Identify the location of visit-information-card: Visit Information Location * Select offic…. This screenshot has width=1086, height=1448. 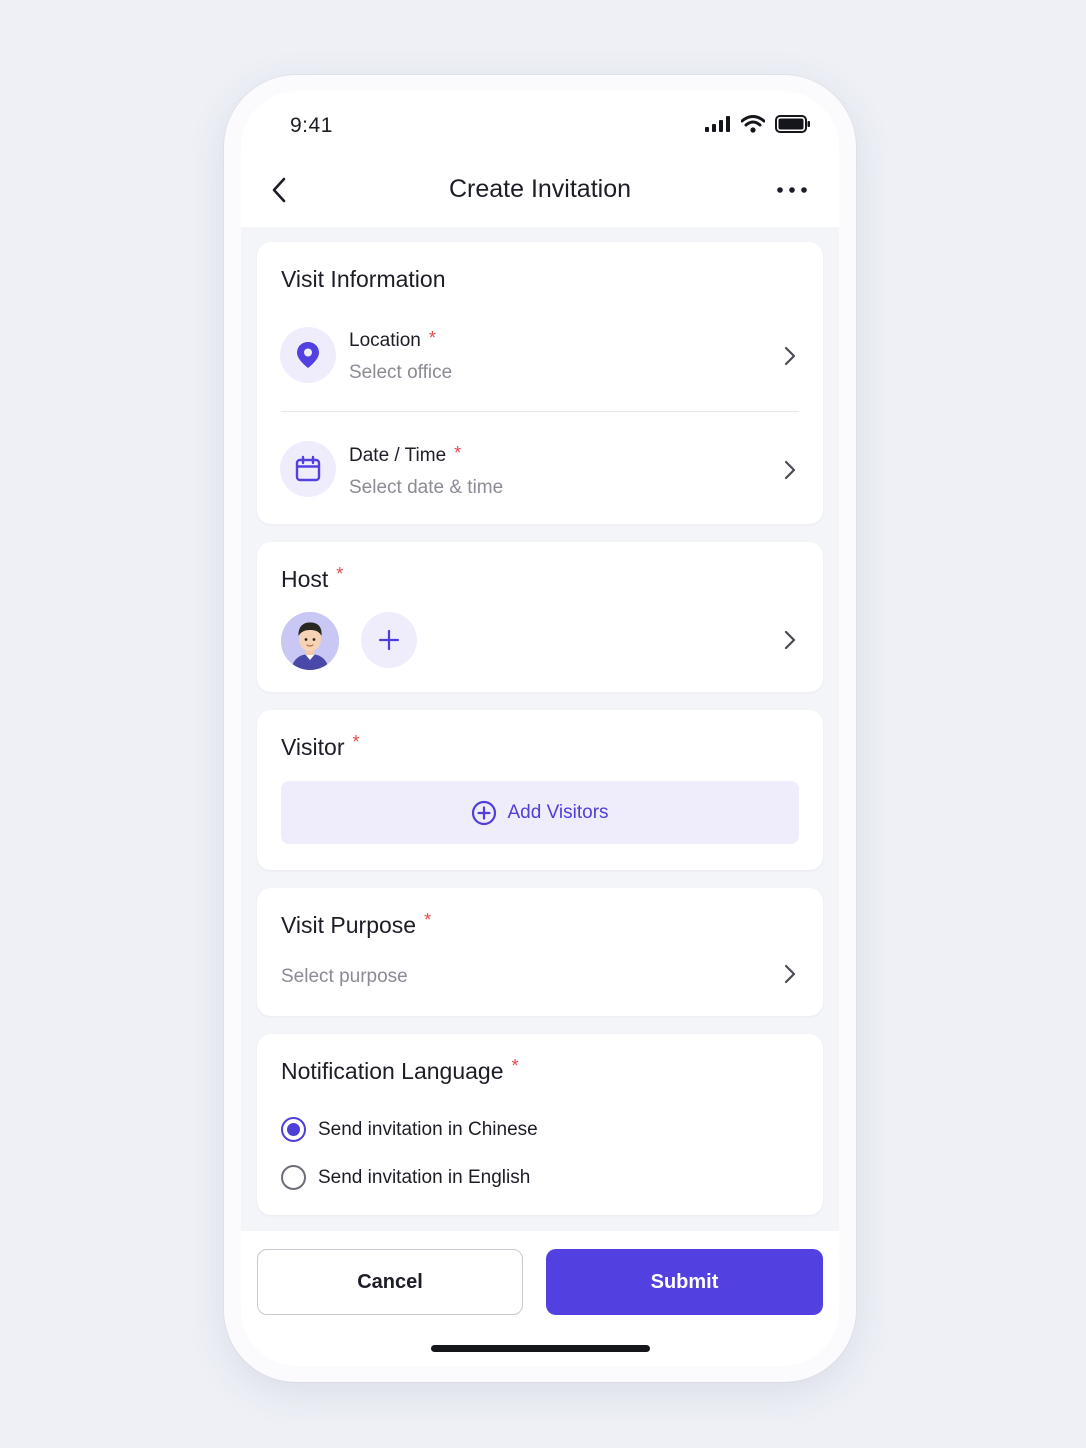
(540, 383).